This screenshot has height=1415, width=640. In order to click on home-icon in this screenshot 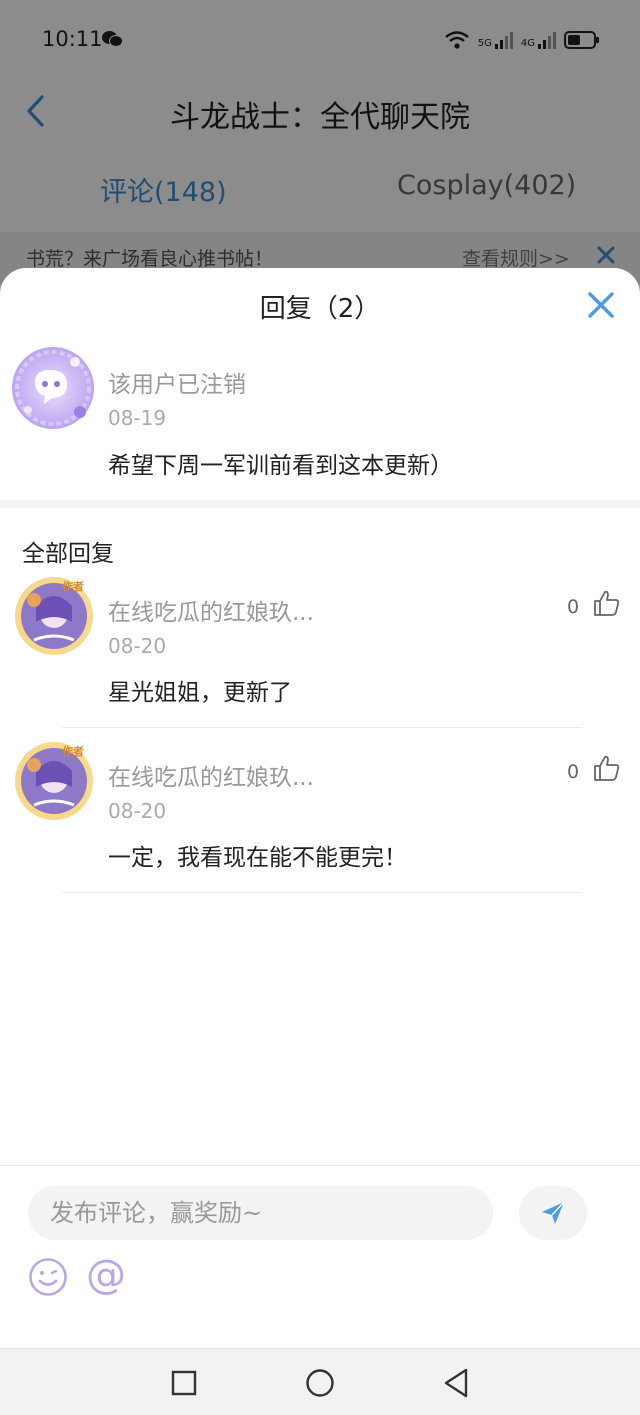, I will do `click(320, 1383)`.